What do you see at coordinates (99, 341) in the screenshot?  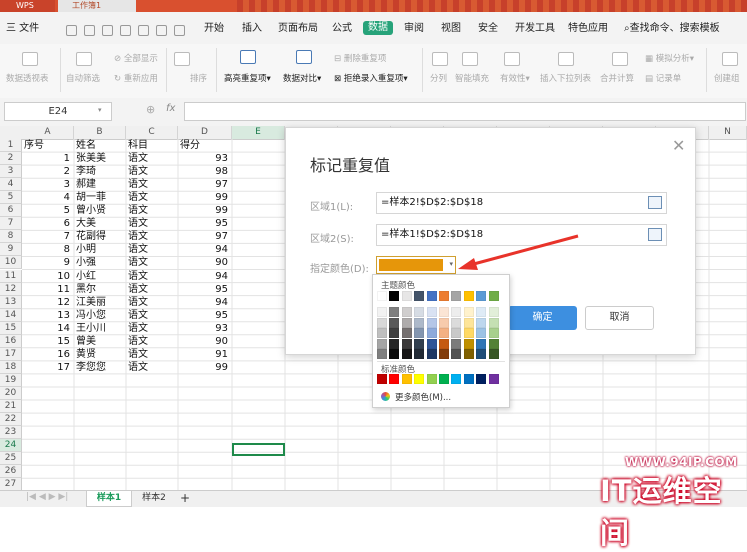 I see `cell-name: 曾美` at bounding box center [99, 341].